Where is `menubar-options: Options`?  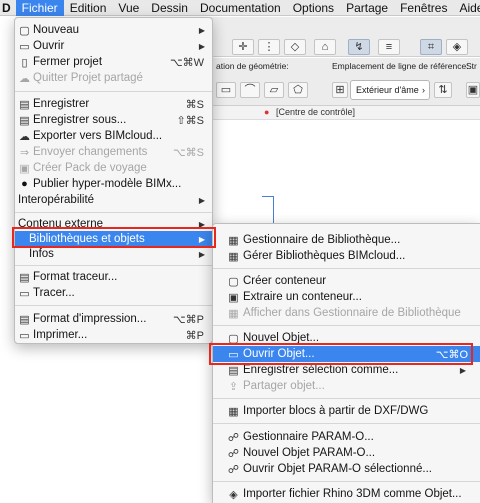 menubar-options: Options is located at coordinates (313, 8).